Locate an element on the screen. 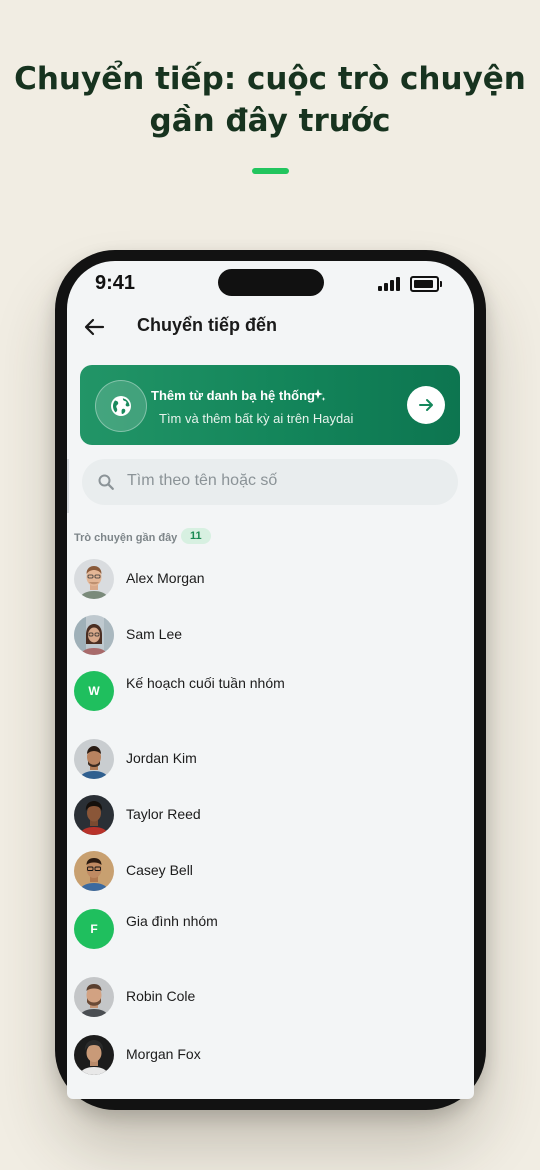 This screenshot has height=1170, width=540. search-input: Tìm theo tên hoặc số is located at coordinates (270, 482).